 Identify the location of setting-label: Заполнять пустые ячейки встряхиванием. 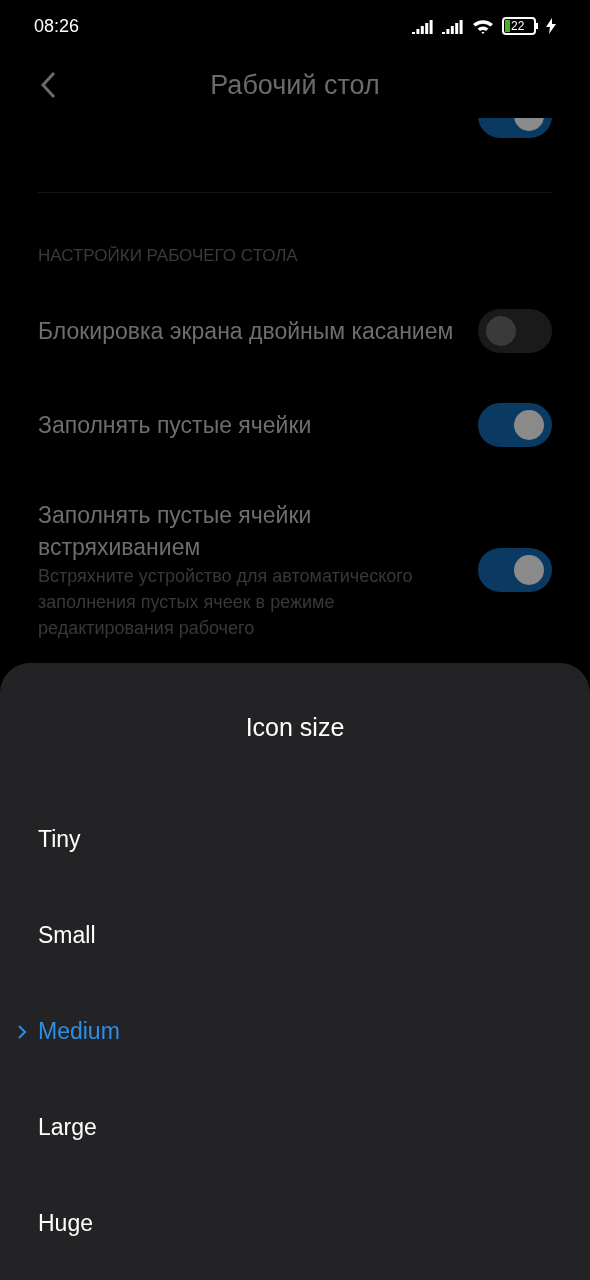
(175, 531).